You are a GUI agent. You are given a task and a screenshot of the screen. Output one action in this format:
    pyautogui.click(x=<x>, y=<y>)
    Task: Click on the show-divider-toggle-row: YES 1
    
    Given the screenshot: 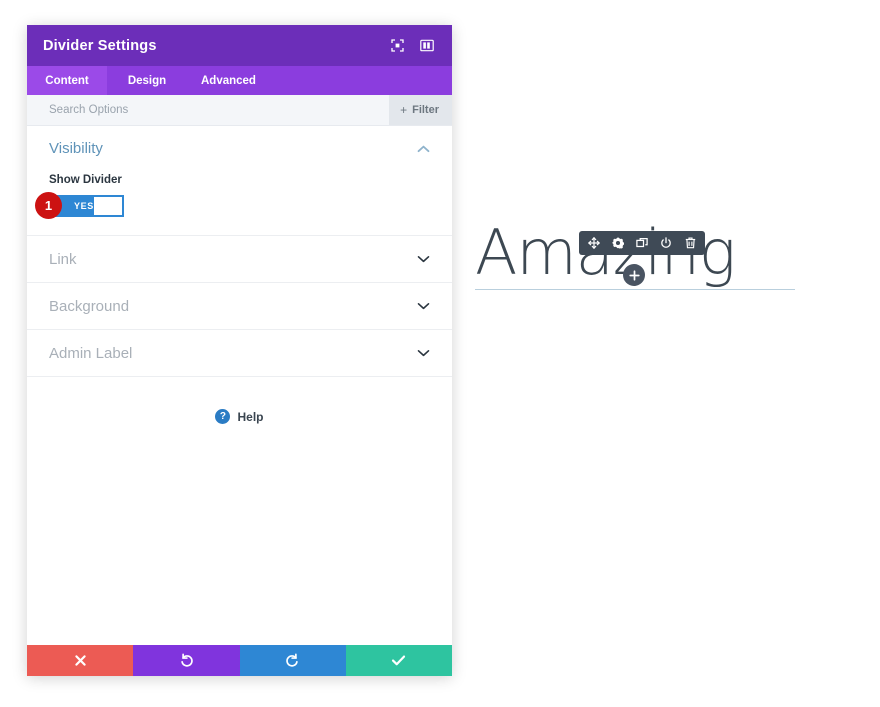 What is the action you would take?
    pyautogui.click(x=232, y=205)
    